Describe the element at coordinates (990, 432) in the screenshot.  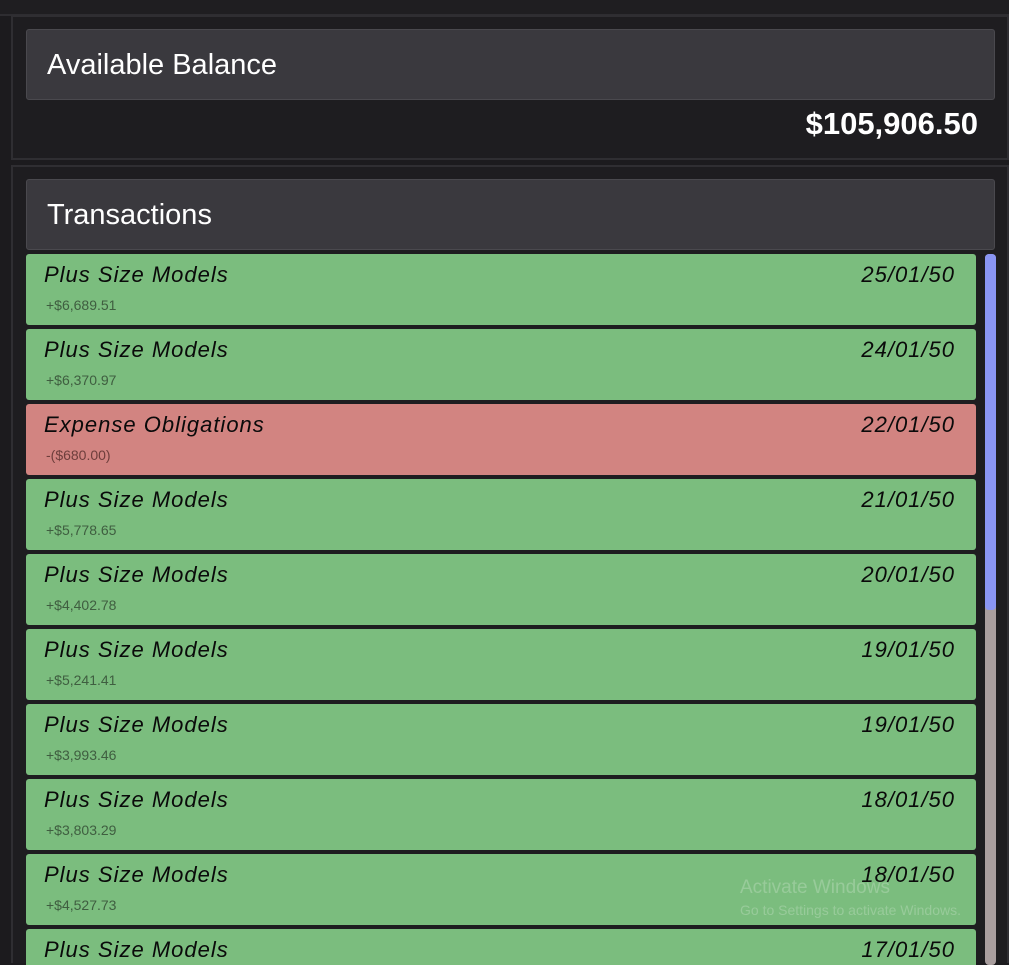
I see `scrollbar-thumb` at that location.